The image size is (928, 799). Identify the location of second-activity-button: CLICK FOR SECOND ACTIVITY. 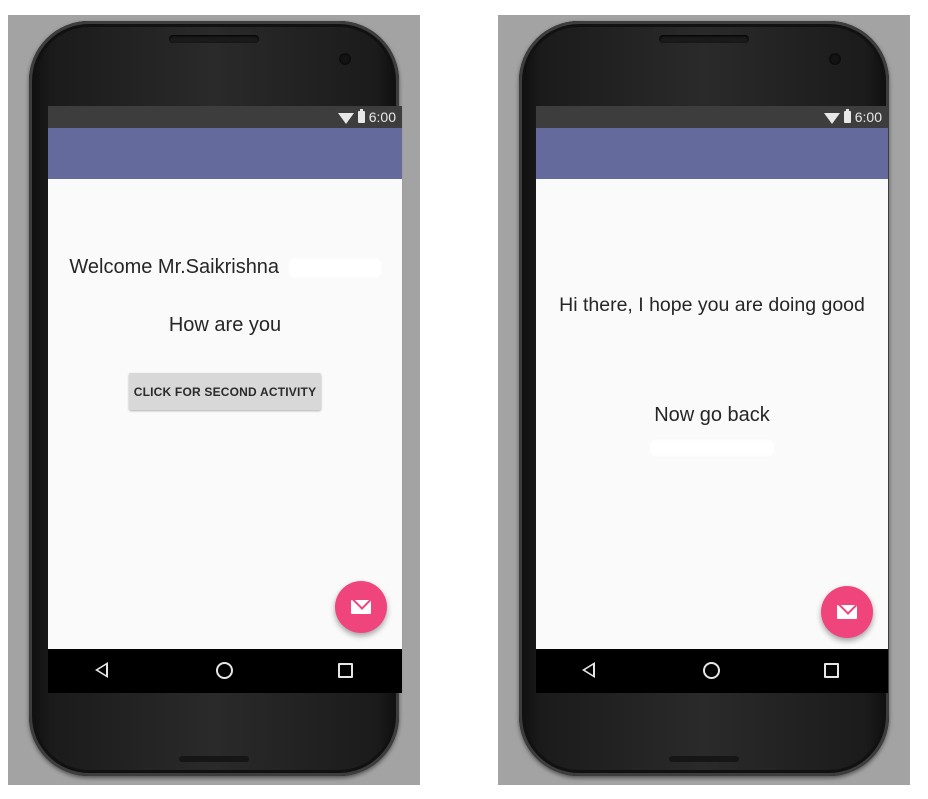
(225, 391).